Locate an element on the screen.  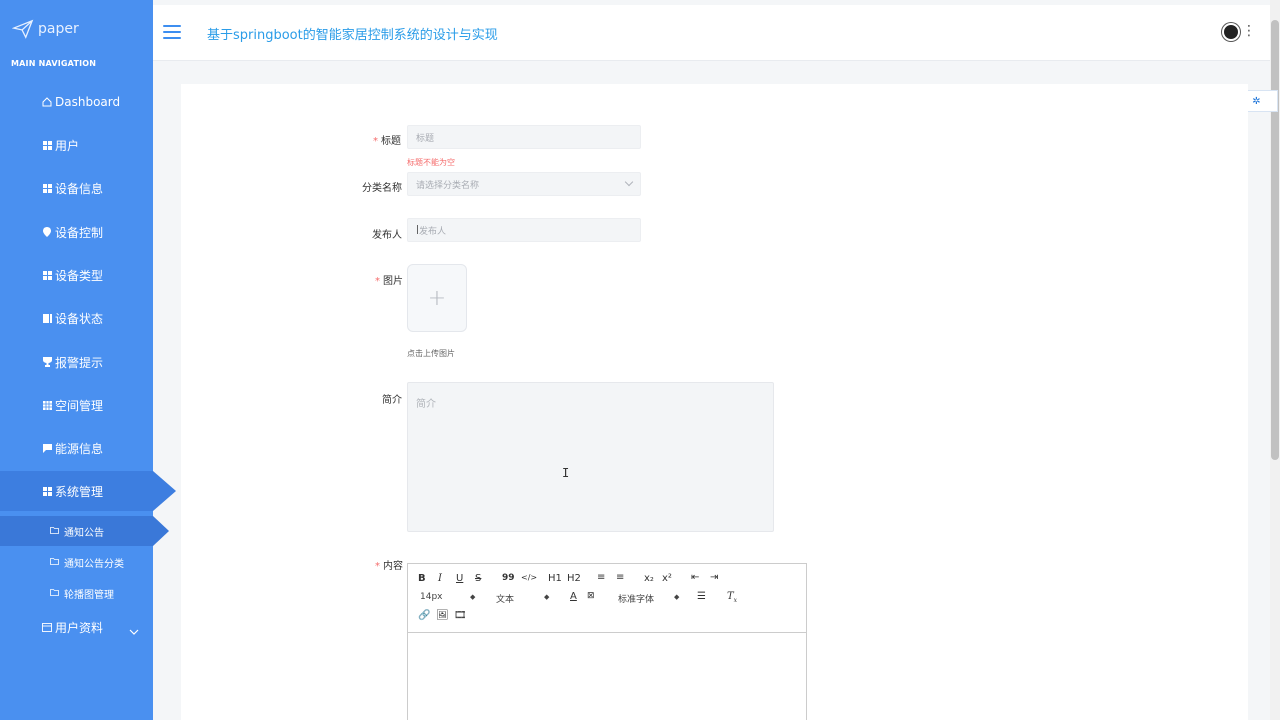
trophy-icon is located at coordinates (47, 362).